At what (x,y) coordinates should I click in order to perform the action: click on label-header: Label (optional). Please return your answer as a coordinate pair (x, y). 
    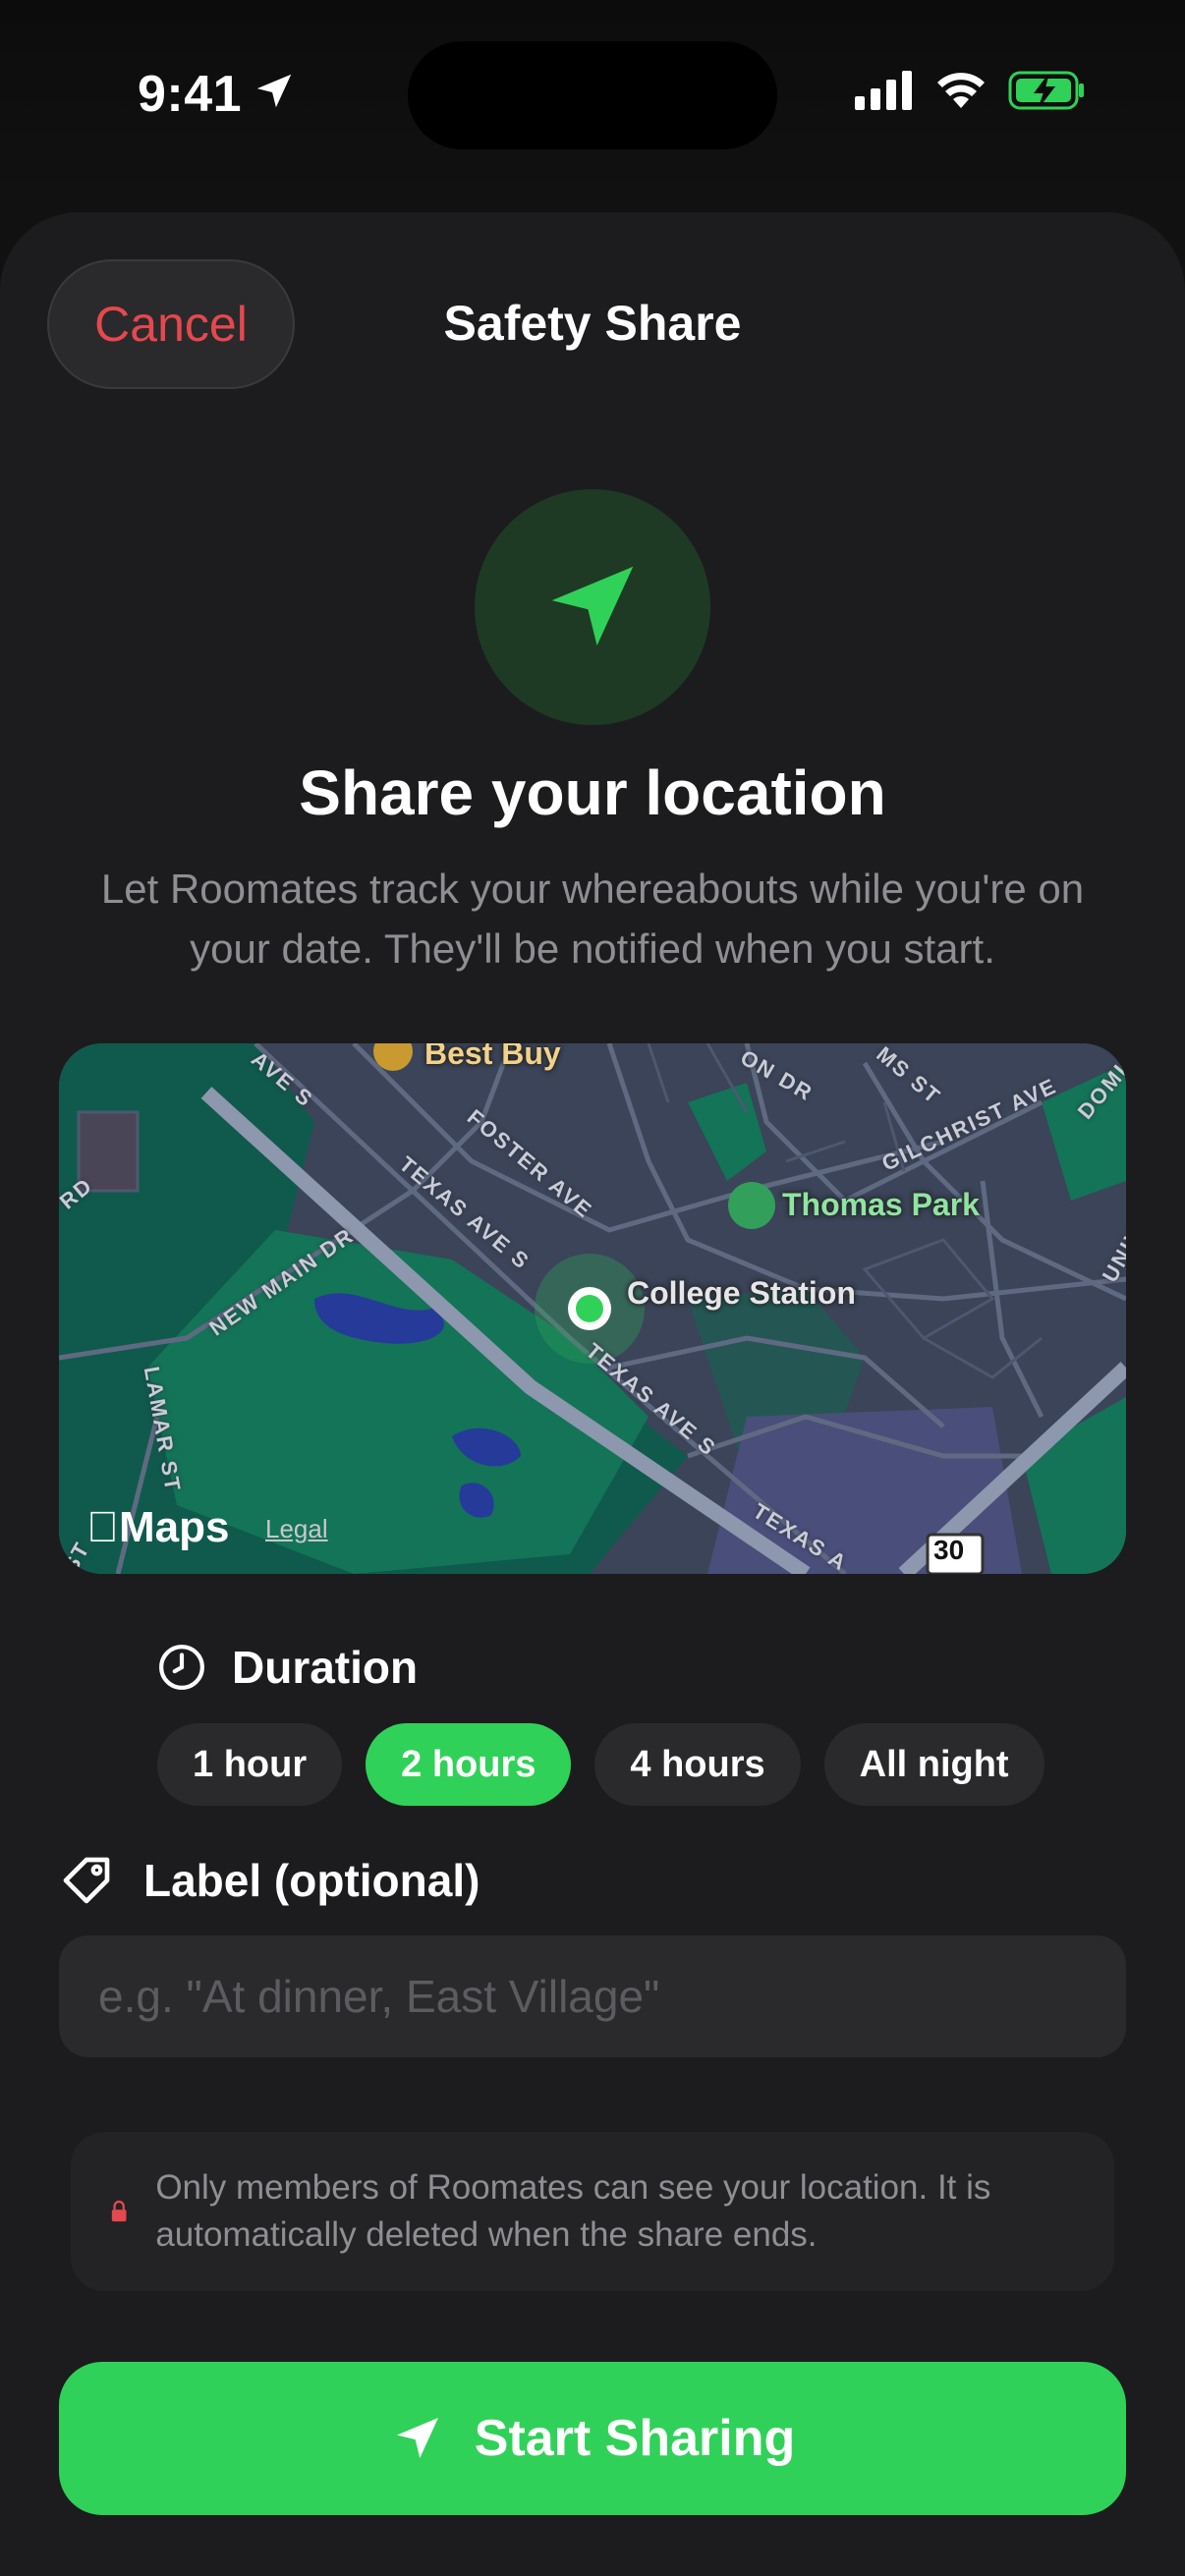
    Looking at the image, I should click on (269, 1880).